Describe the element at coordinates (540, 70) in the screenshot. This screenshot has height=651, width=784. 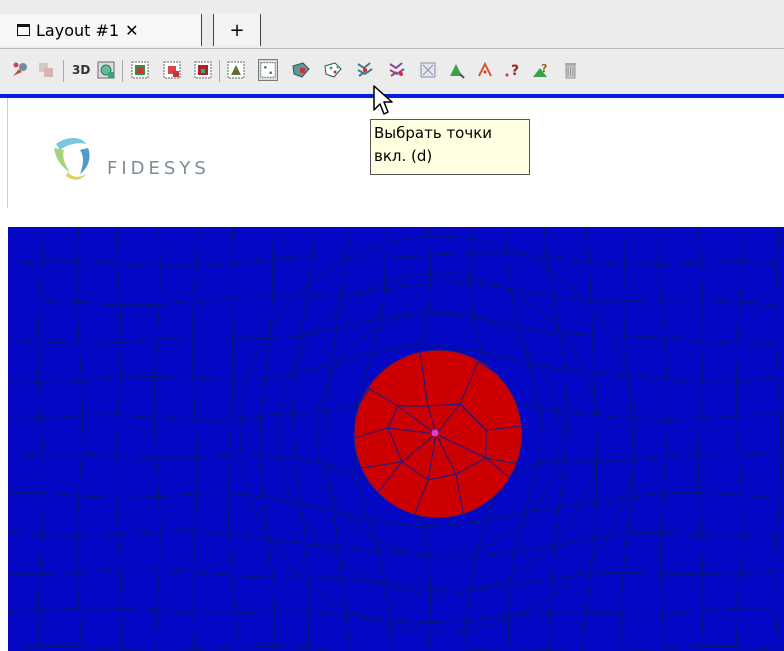
I see `query-block-icon: ?` at that location.